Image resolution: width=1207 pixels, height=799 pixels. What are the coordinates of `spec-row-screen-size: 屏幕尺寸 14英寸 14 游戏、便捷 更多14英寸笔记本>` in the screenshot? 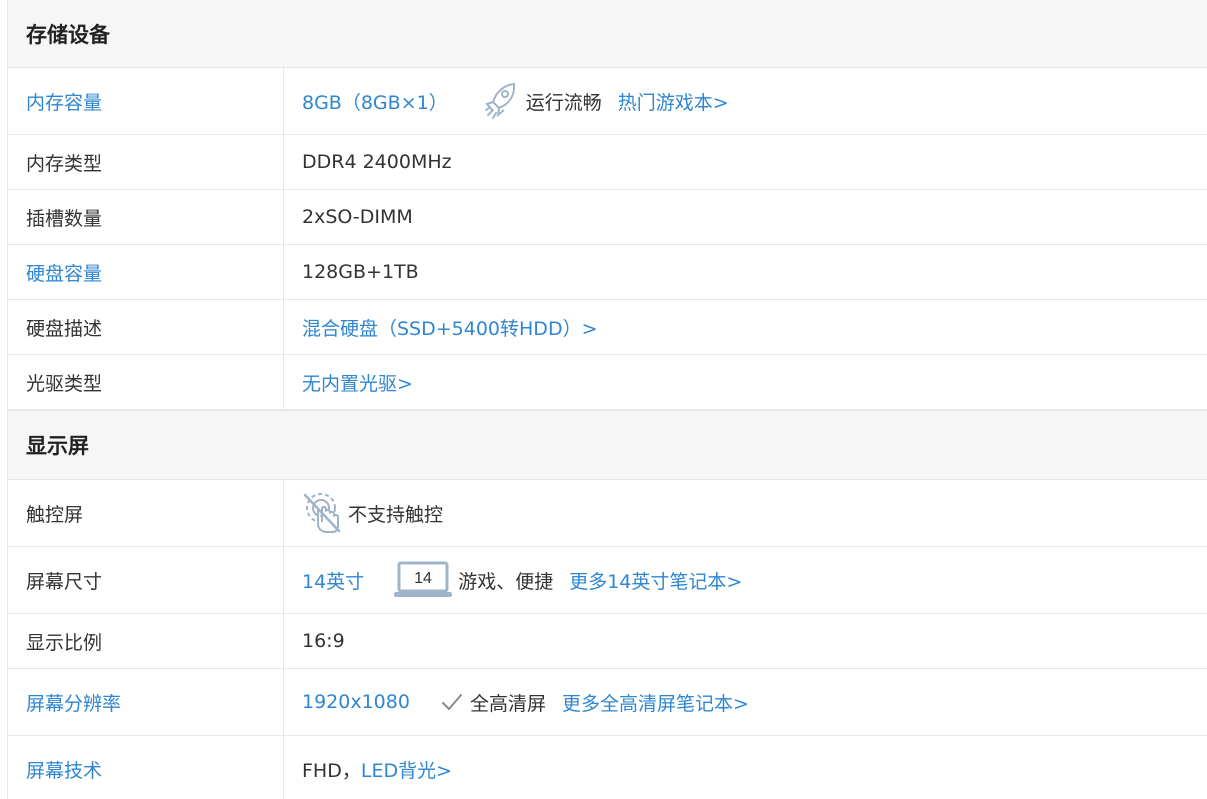 It's located at (607, 580).